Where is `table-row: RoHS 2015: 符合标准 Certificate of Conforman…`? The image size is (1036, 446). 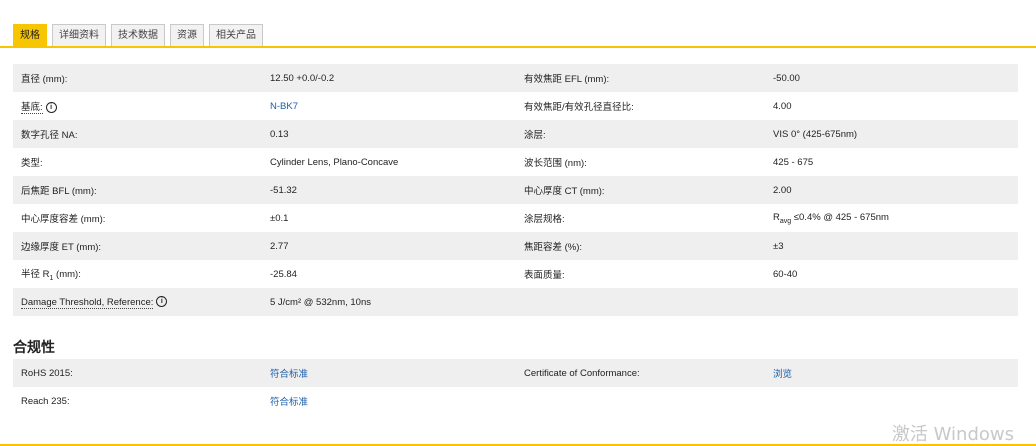 table-row: RoHS 2015: 符合标准 Certificate of Conforman… is located at coordinates (515, 373).